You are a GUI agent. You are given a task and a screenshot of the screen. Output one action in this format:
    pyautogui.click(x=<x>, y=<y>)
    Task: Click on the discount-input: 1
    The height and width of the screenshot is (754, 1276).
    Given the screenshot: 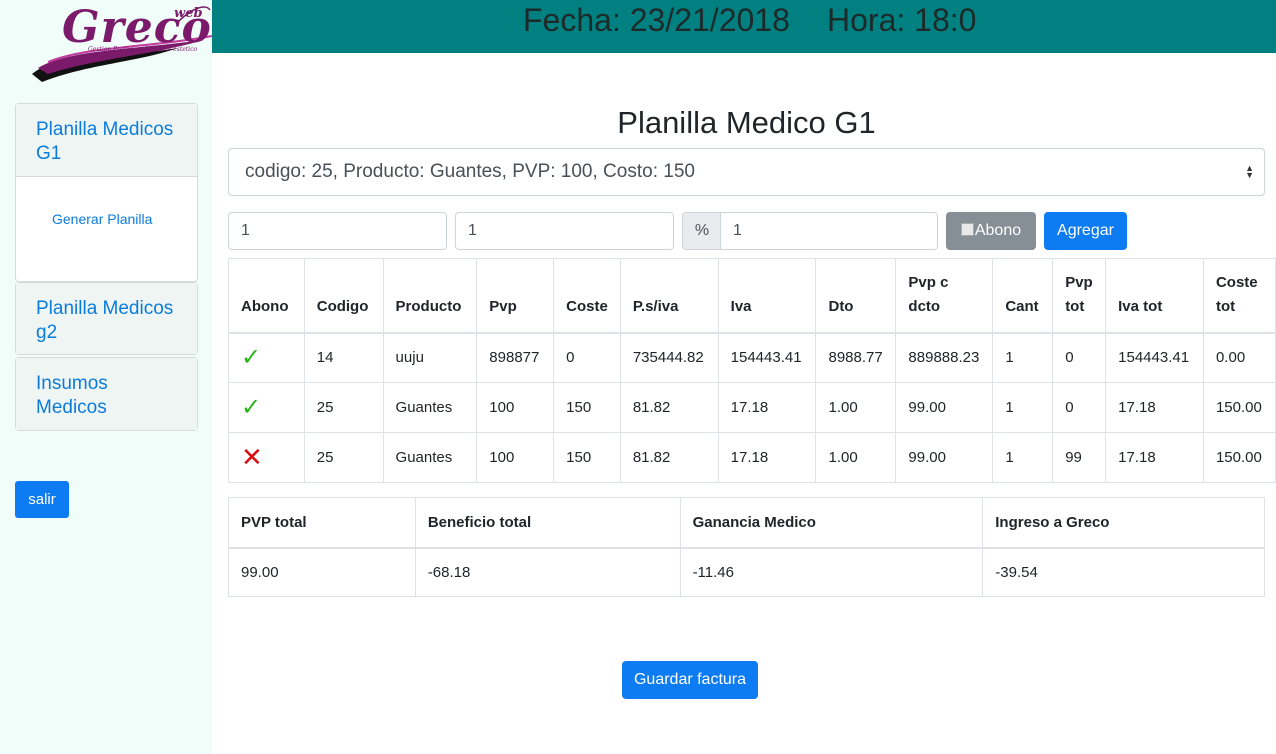 What is the action you would take?
    pyautogui.click(x=829, y=231)
    